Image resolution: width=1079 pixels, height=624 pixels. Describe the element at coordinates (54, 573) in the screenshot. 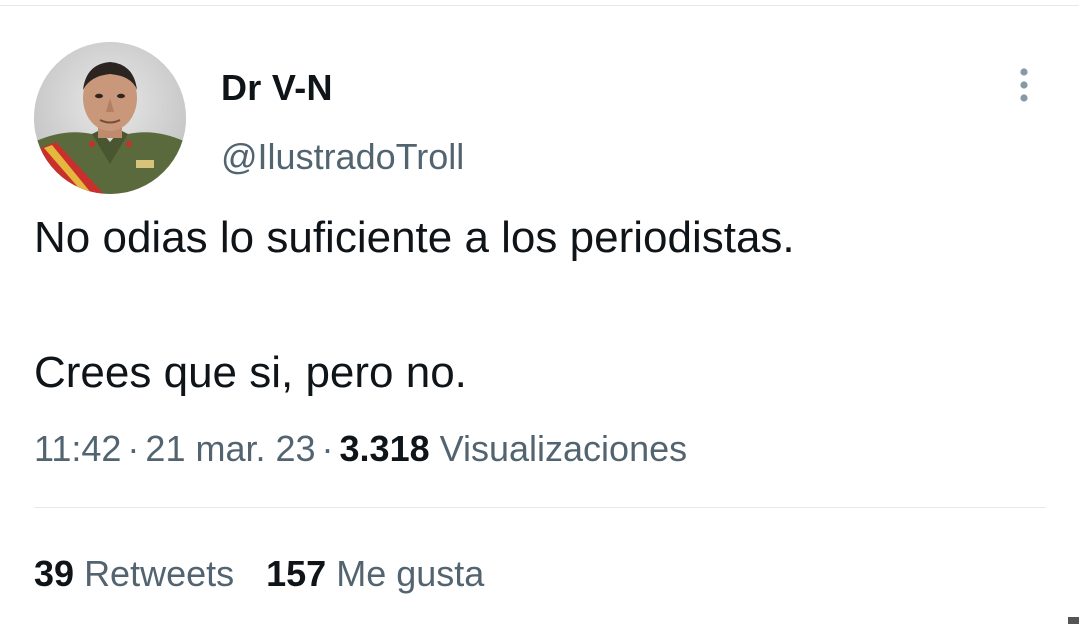

I see `retweets-count: 39` at that location.